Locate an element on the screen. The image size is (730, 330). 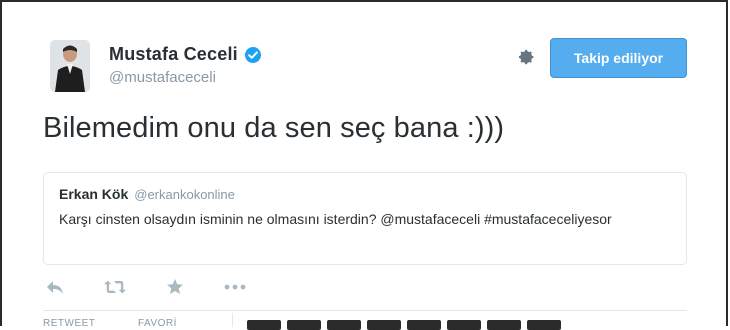
author-name-row: Mustafa Ceceli is located at coordinates (185, 54).